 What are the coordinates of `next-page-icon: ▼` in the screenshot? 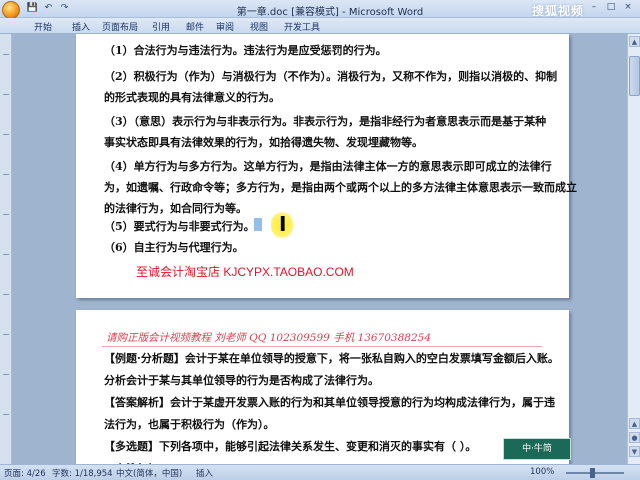 It's located at (634, 451).